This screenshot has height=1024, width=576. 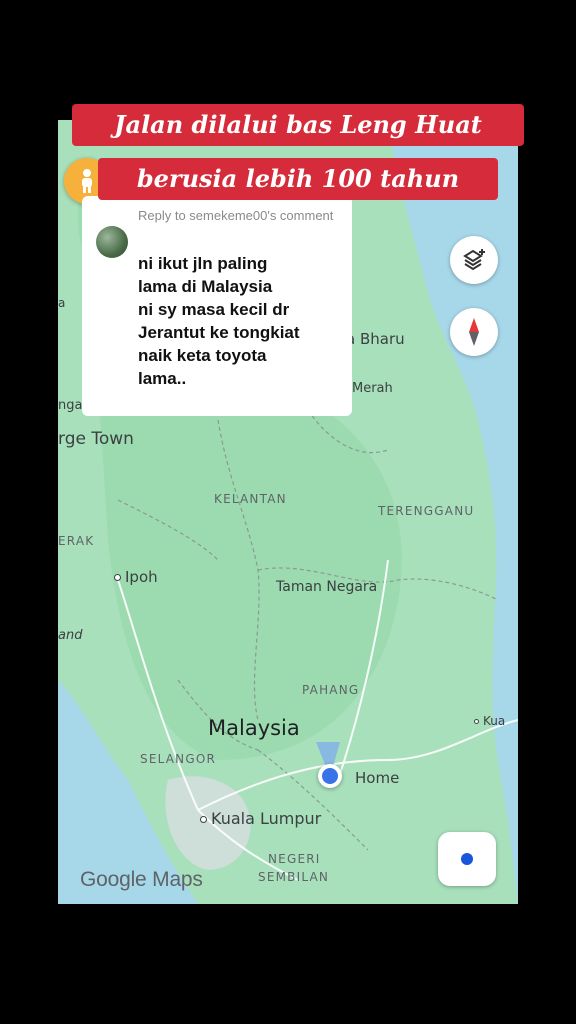 I want to click on place-taman-negara: Taman Negara, so click(x=326, y=587).